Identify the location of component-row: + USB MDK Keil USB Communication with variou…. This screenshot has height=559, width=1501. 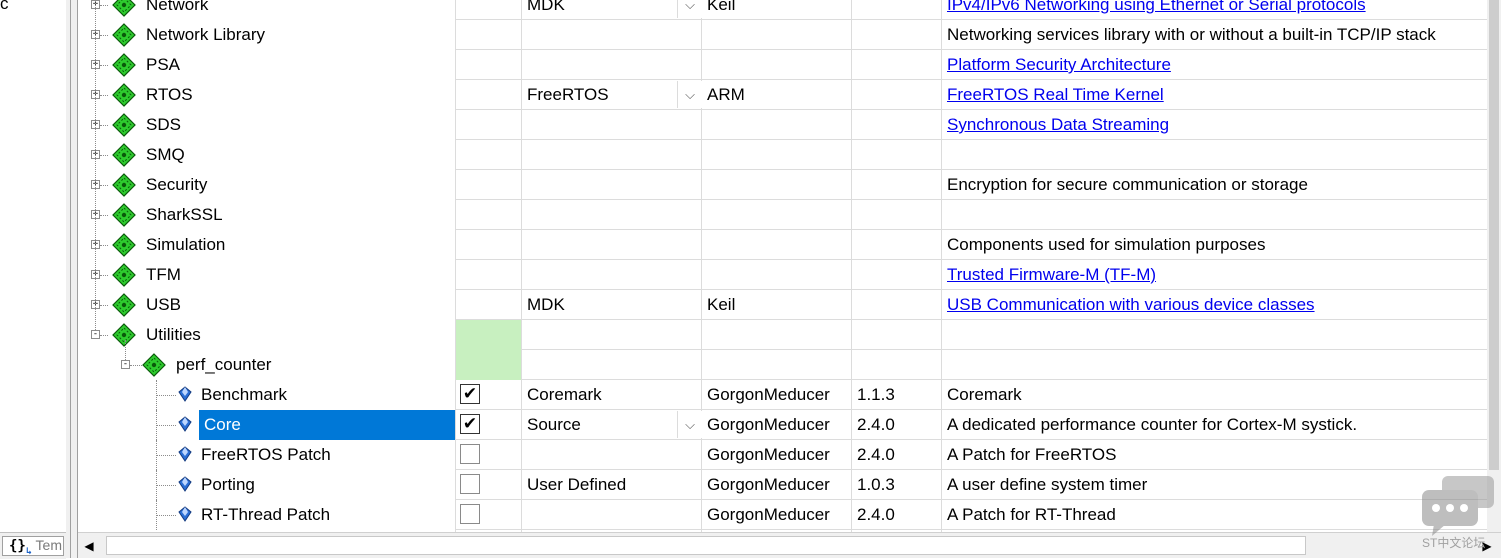
(789, 305).